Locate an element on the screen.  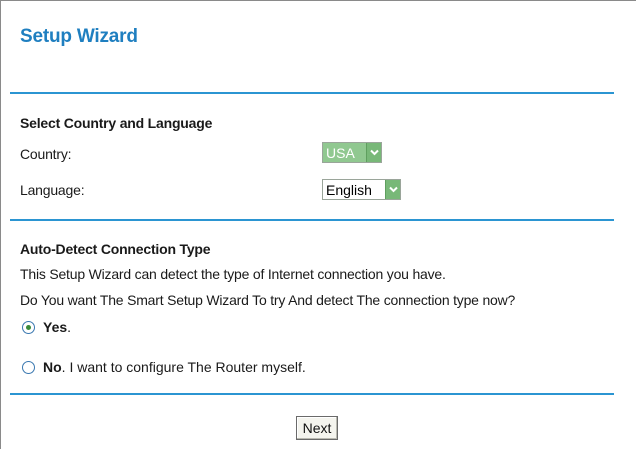
country-select: USA is located at coordinates (352, 152).